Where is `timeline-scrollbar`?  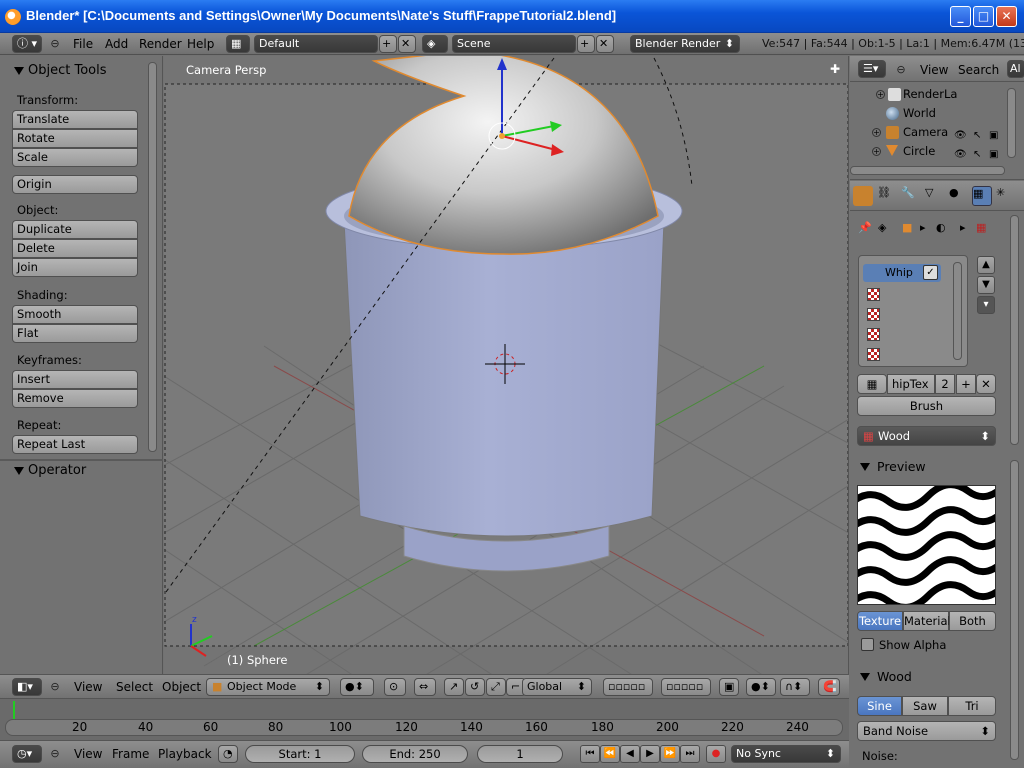
timeline-scrollbar is located at coordinates (424, 727).